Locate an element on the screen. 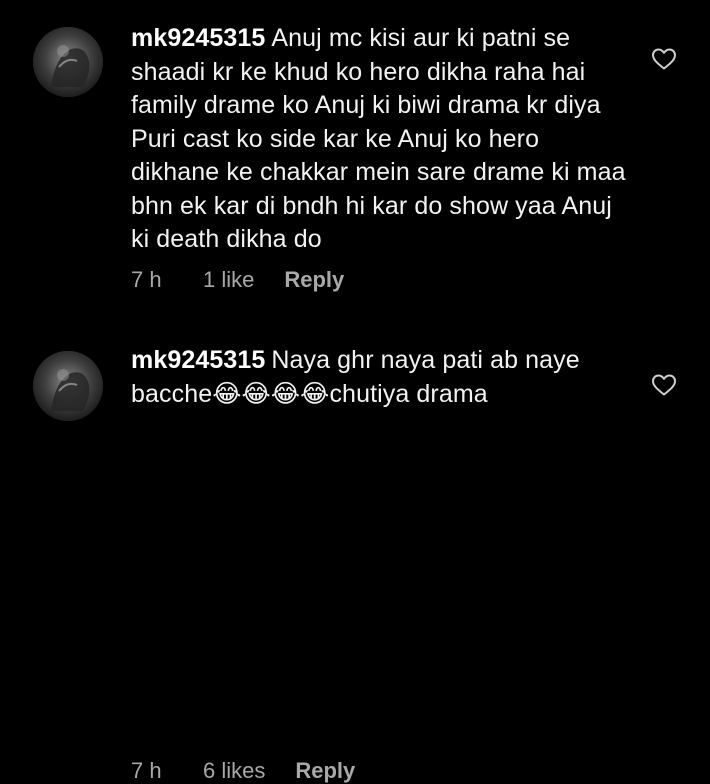 This screenshot has height=784, width=710. comment-meta: 7 h 1 like Reply is located at coordinates (237, 280).